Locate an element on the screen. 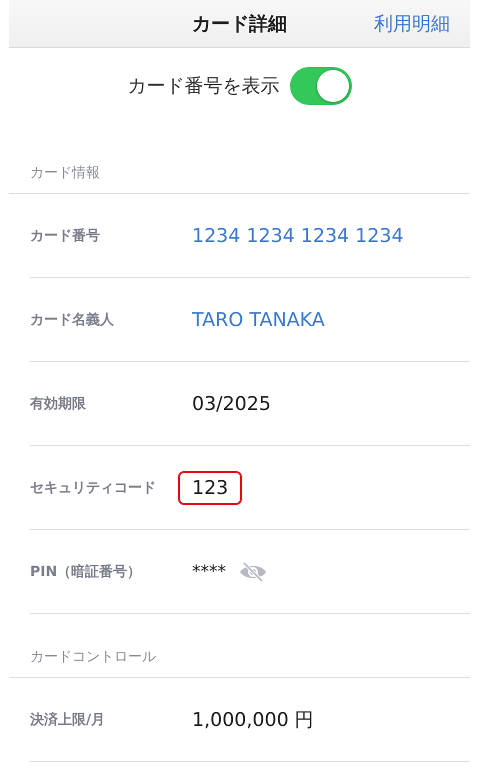 Image resolution: width=477 pixels, height=772 pixels. field-label: PIN（暗証番号） is located at coordinates (86, 571).